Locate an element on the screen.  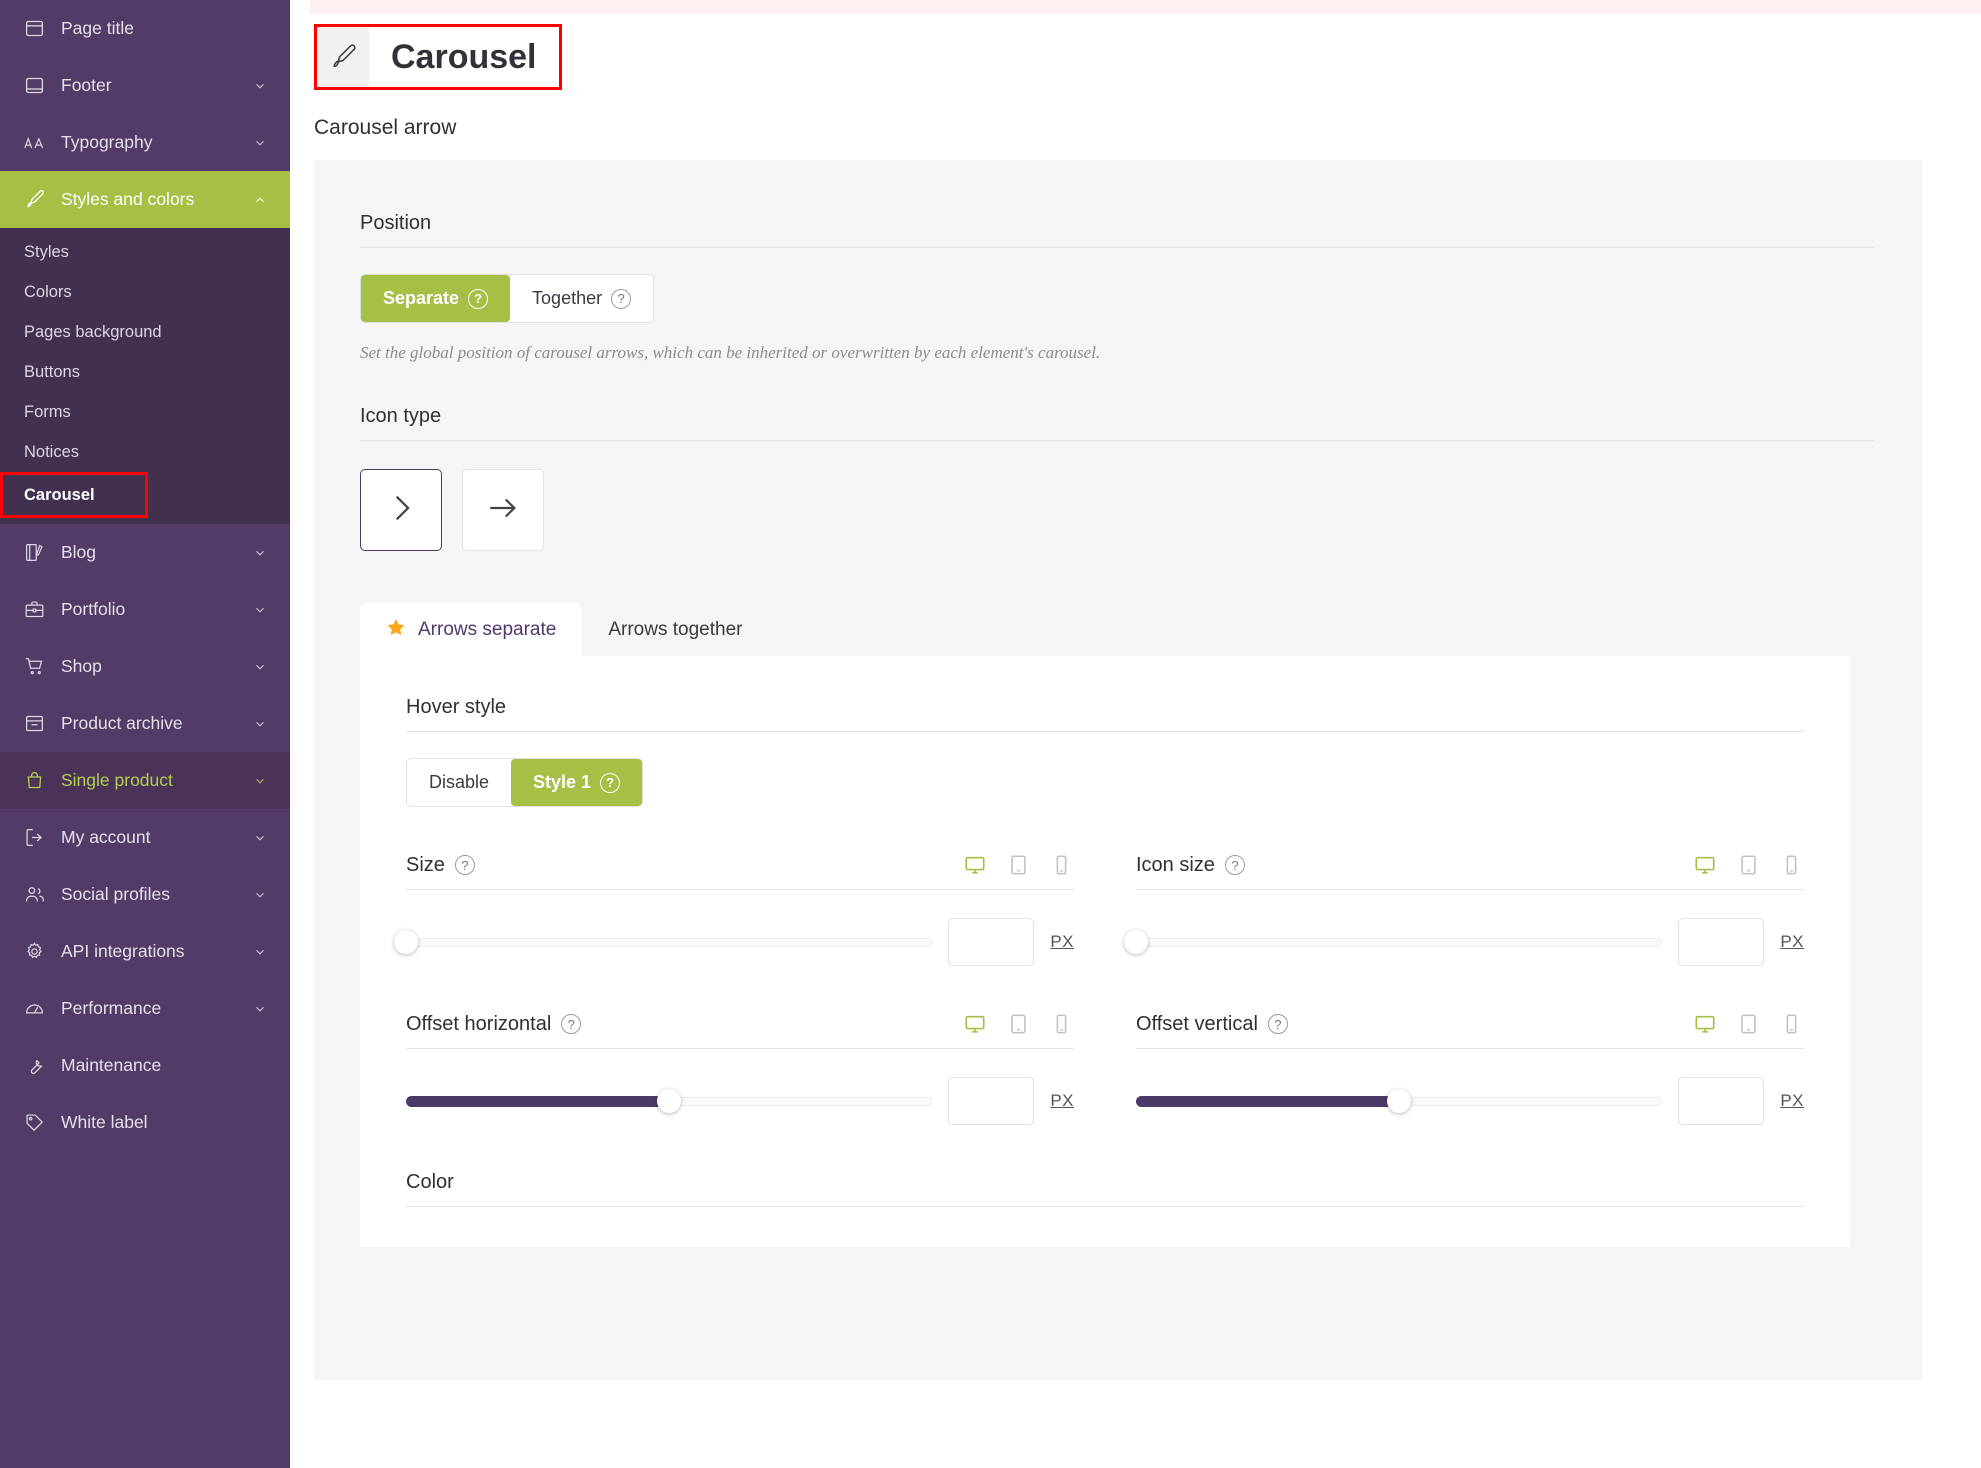
icon-type-field-header: Icon type is located at coordinates (1117, 423).